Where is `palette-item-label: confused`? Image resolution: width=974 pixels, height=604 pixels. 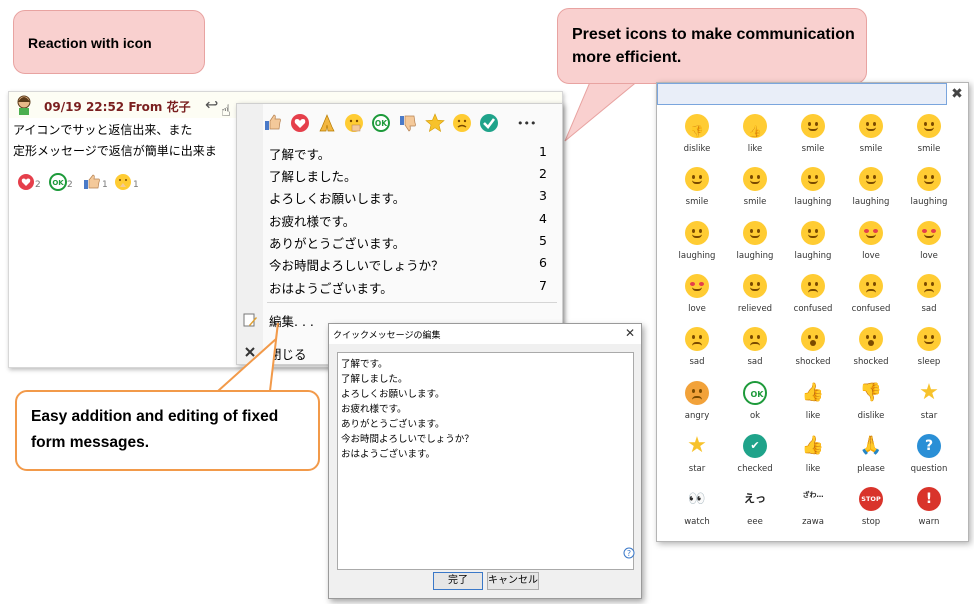
palette-item-label: confused is located at coordinates (813, 309).